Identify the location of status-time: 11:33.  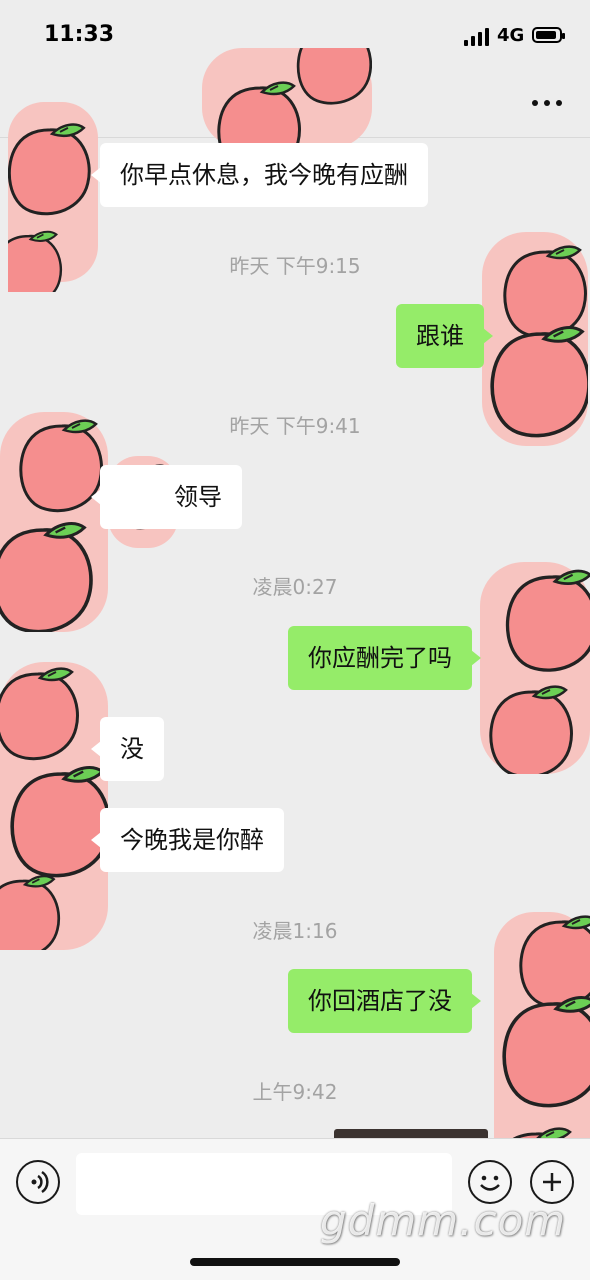
(79, 34).